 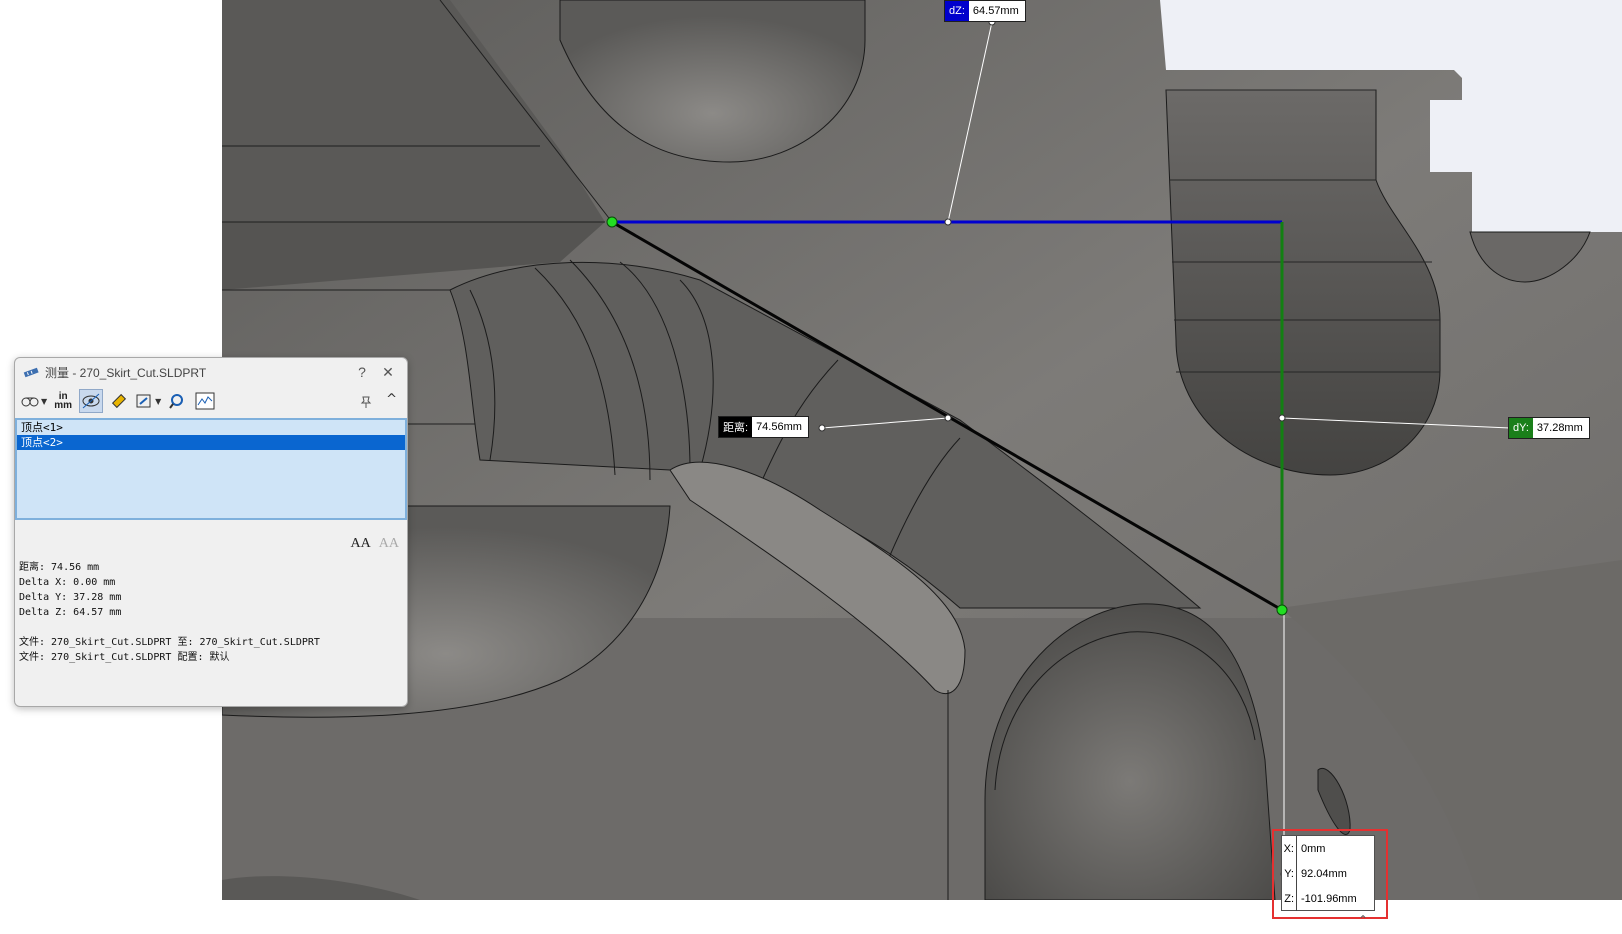 I want to click on collapse-button: ^, so click(x=391, y=399).